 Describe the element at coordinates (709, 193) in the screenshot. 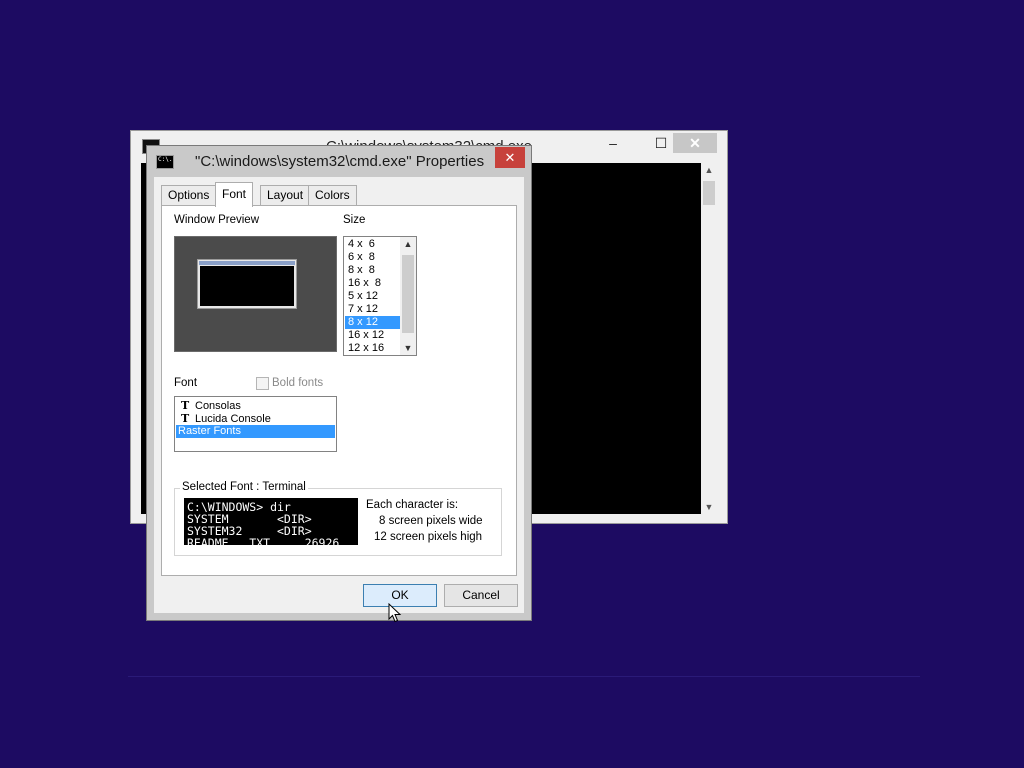

I see `scroll-thumb` at that location.